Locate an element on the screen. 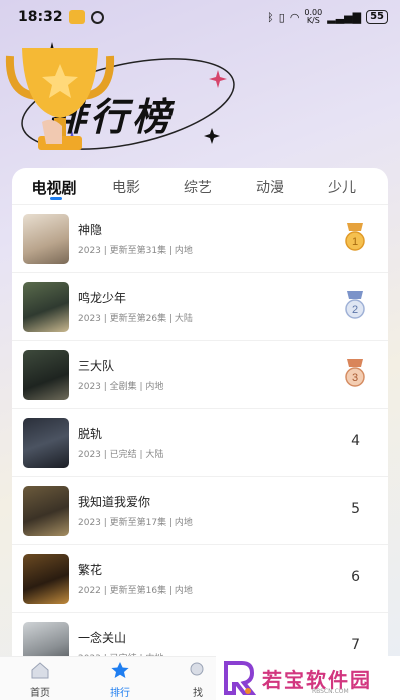  category-tabs: 电视剧 电影 综艺 动漫 少儿 is located at coordinates (200, 187).